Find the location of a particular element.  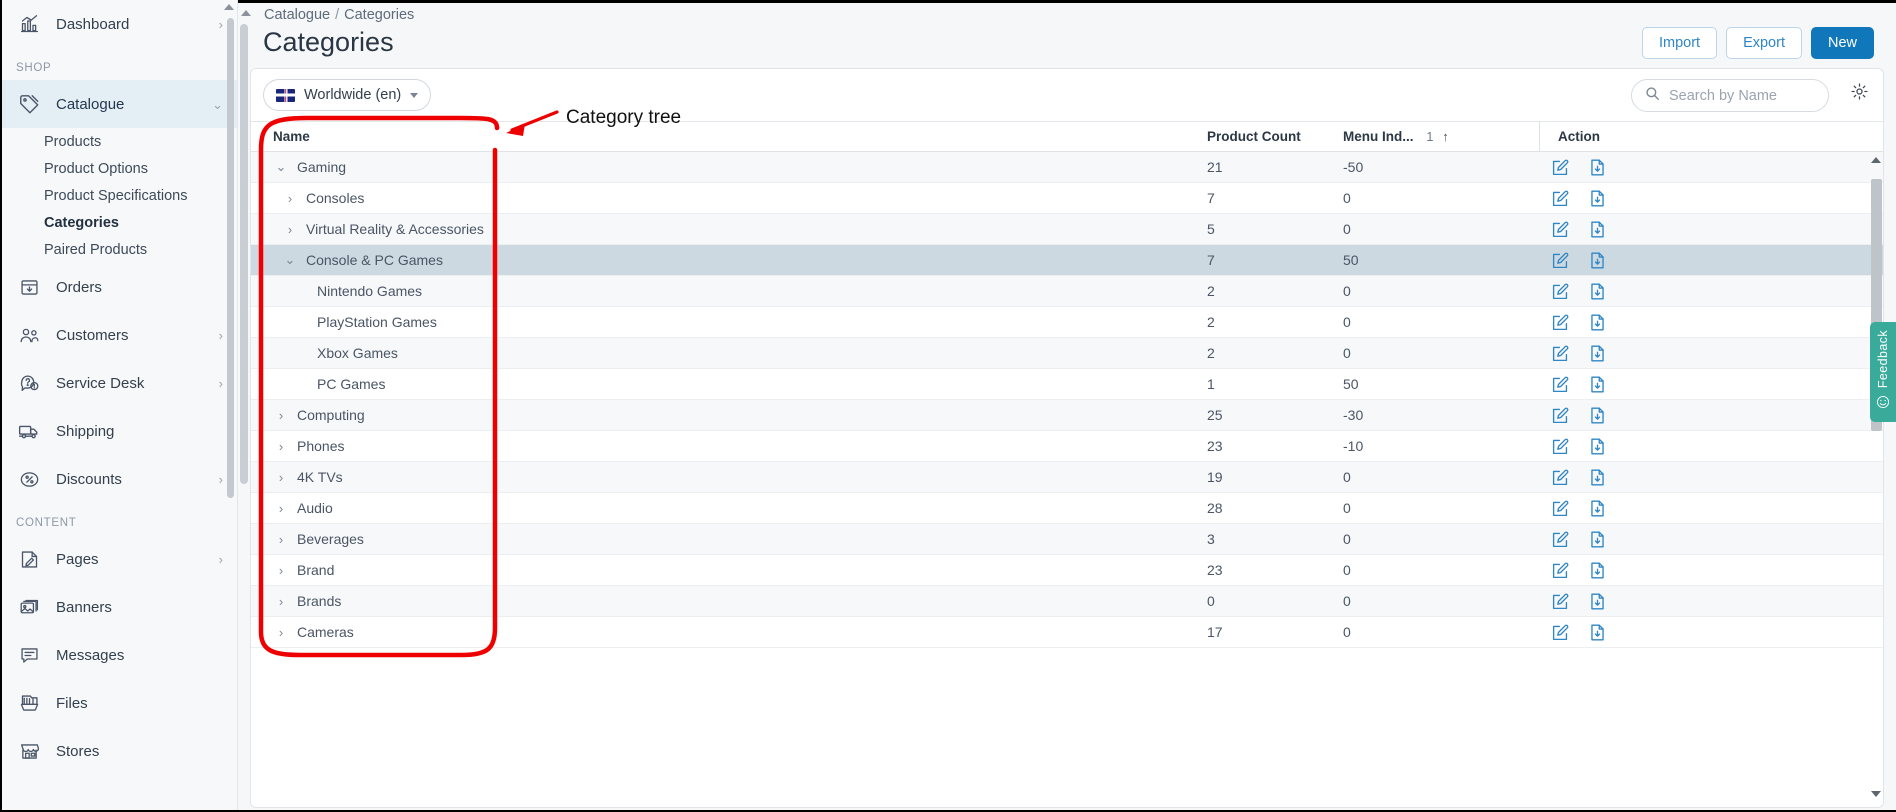

sidebar-subitem-categories: Categories is located at coordinates (118, 222).